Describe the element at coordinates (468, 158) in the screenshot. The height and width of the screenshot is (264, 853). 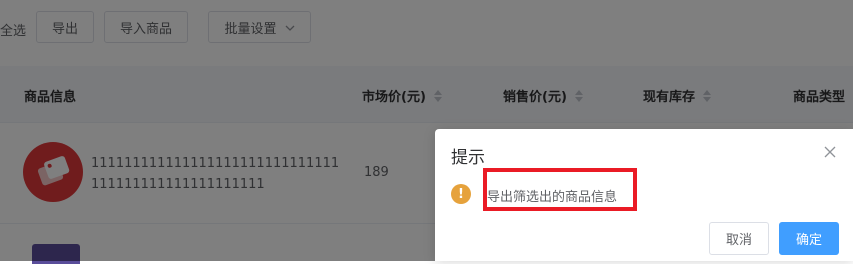
I see `dialog-title: 提示` at that location.